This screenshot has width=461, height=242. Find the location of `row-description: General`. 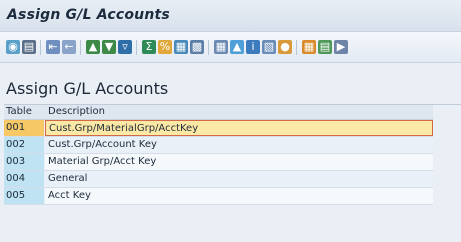

row-description: General is located at coordinates (239, 179).